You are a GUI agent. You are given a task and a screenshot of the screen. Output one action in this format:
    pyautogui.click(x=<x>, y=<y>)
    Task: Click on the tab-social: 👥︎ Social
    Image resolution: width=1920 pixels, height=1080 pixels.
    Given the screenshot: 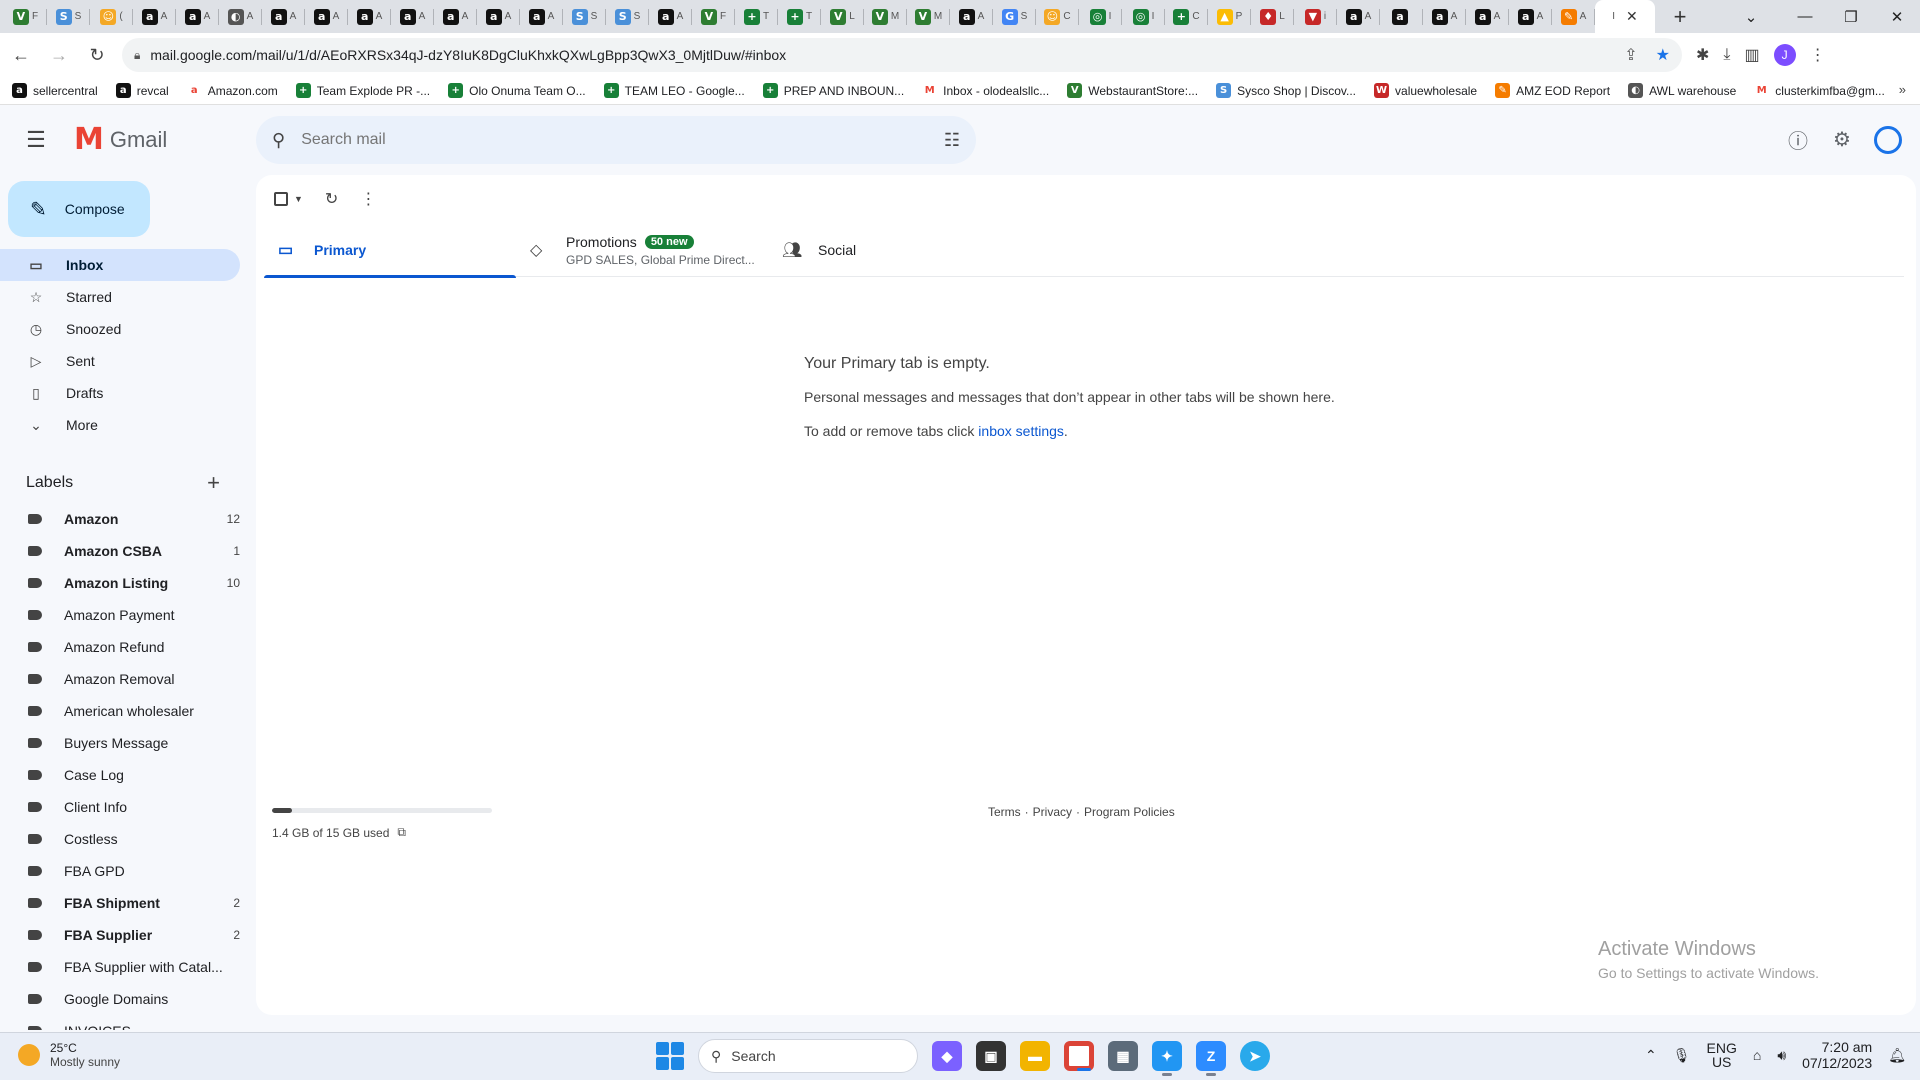 What is the action you would take?
    pyautogui.click(x=894, y=250)
    